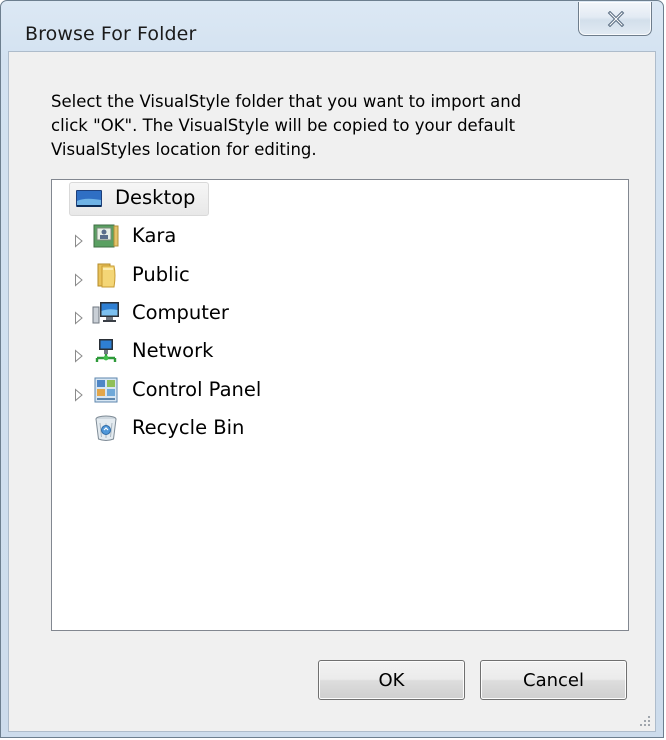  What do you see at coordinates (106, 390) in the screenshot?
I see `control-panel-icon` at bounding box center [106, 390].